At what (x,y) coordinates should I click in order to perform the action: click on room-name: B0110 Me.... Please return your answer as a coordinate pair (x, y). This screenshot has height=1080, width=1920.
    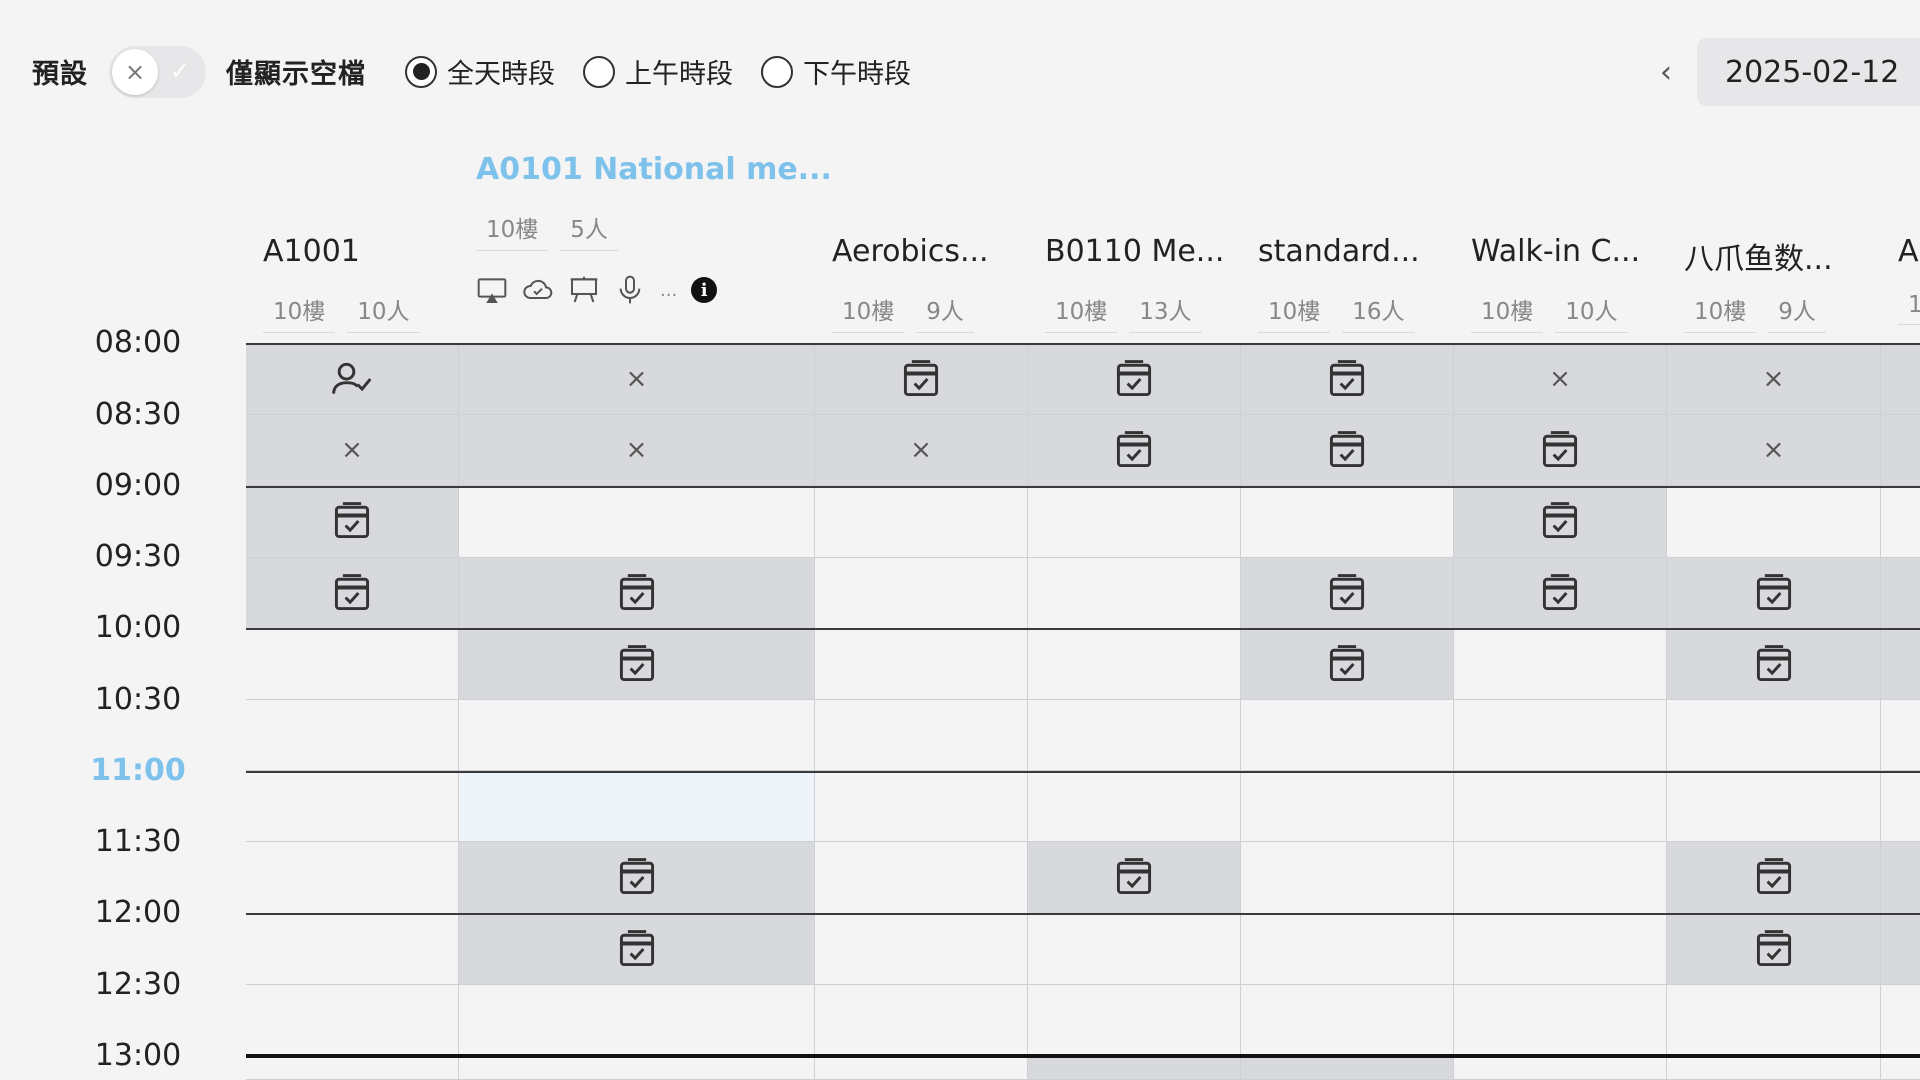
    Looking at the image, I should click on (1134, 251).